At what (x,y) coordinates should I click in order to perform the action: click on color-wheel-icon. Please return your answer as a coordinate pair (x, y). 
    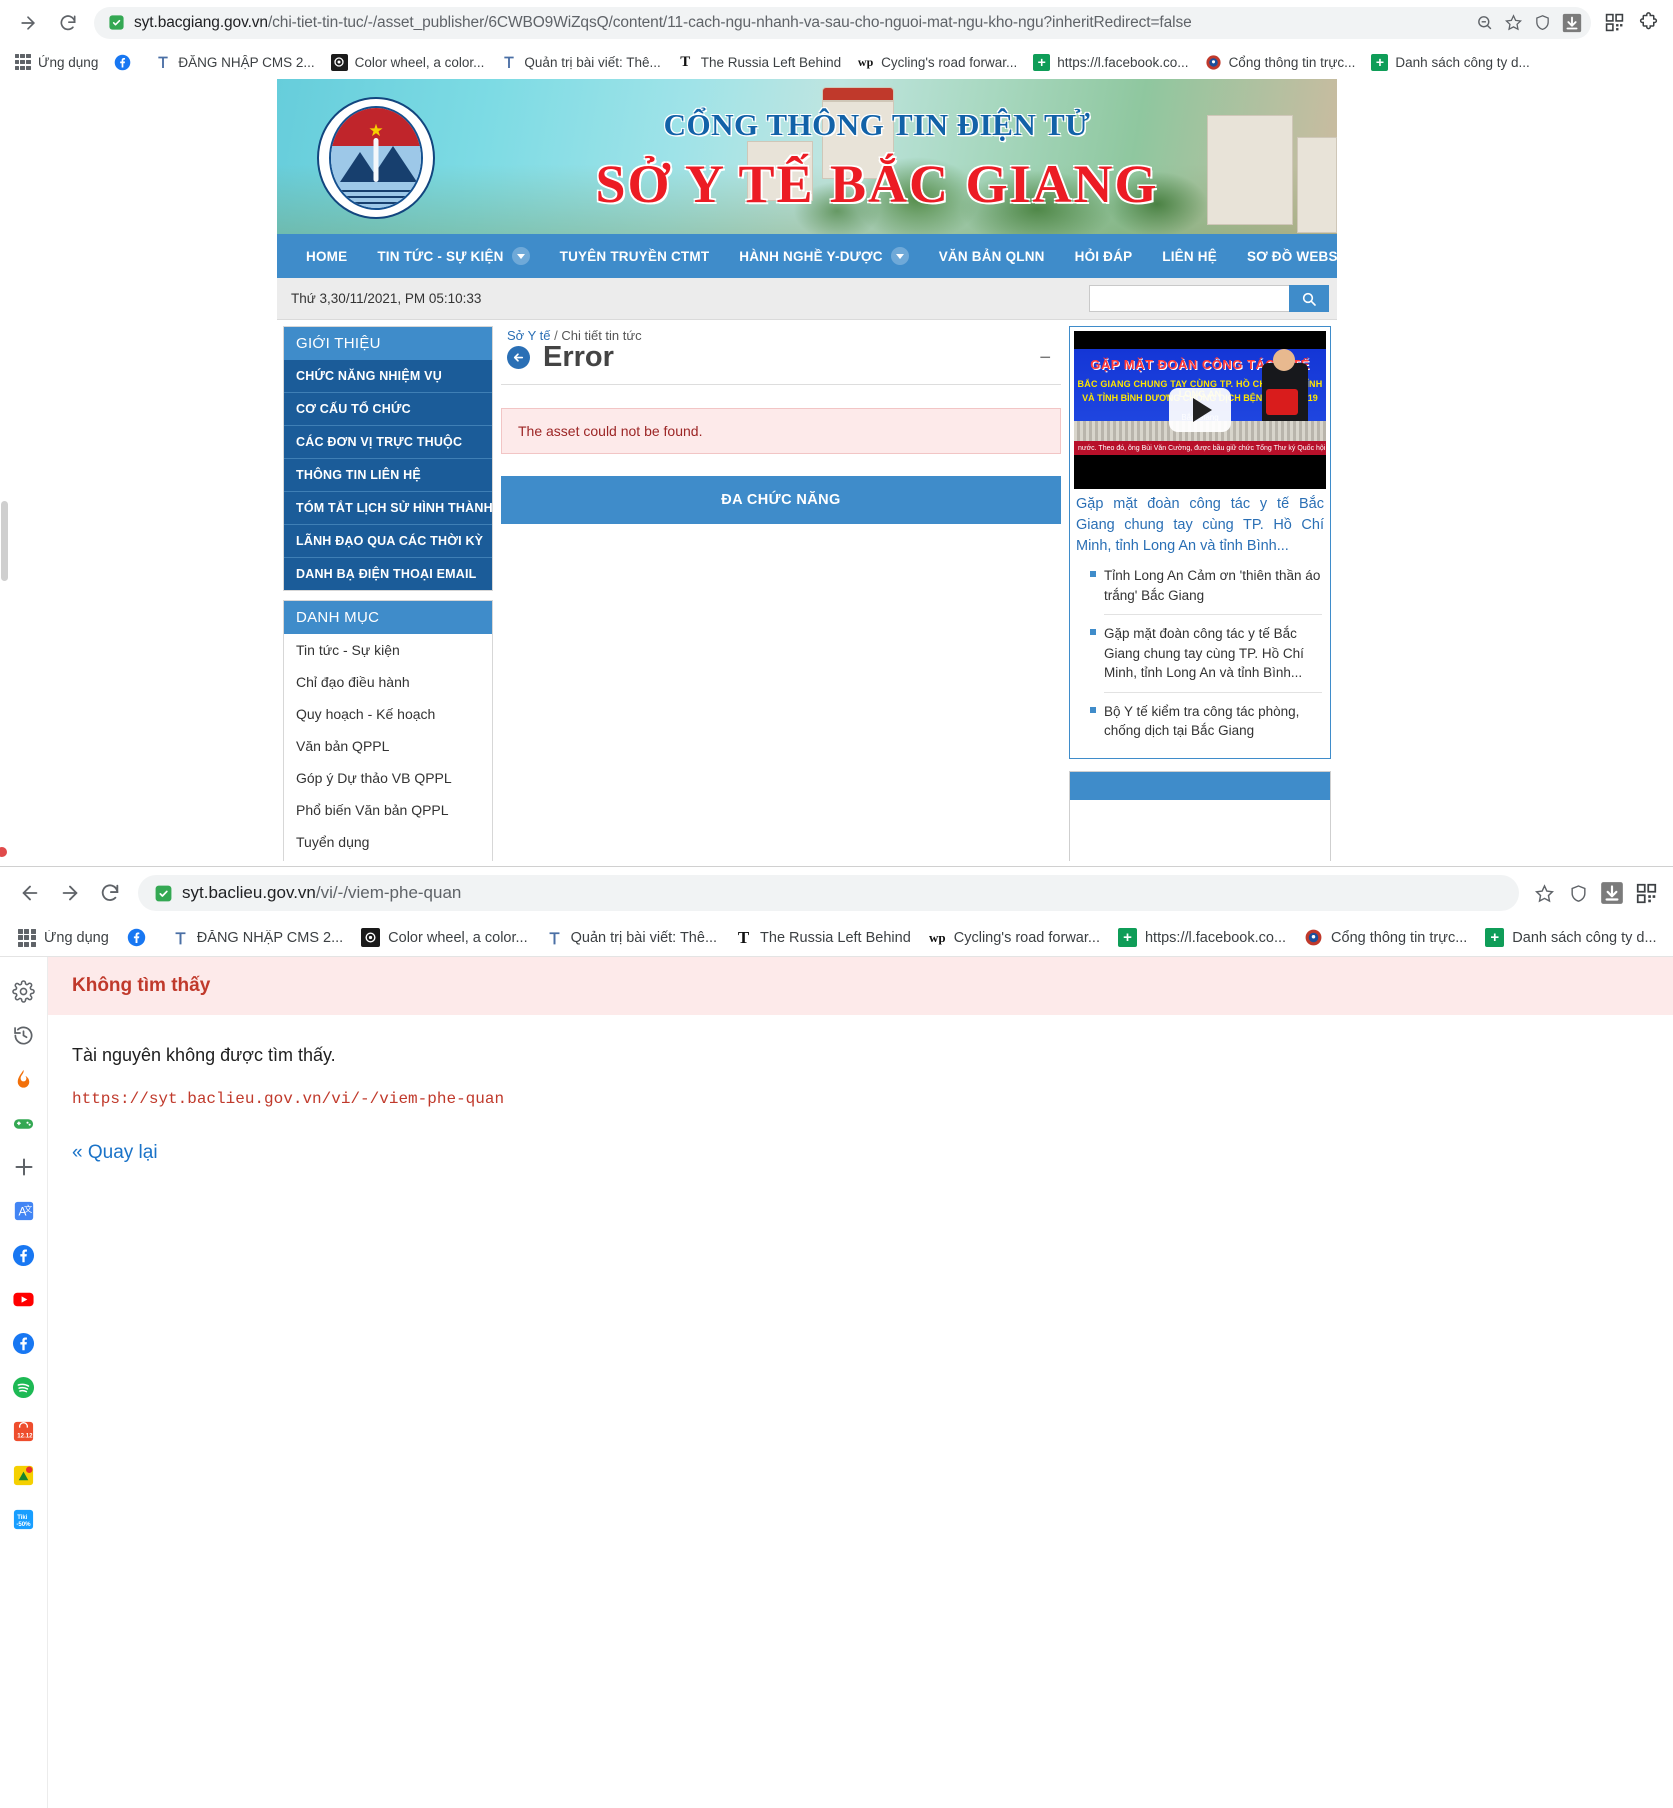
    Looking at the image, I should click on (339, 62).